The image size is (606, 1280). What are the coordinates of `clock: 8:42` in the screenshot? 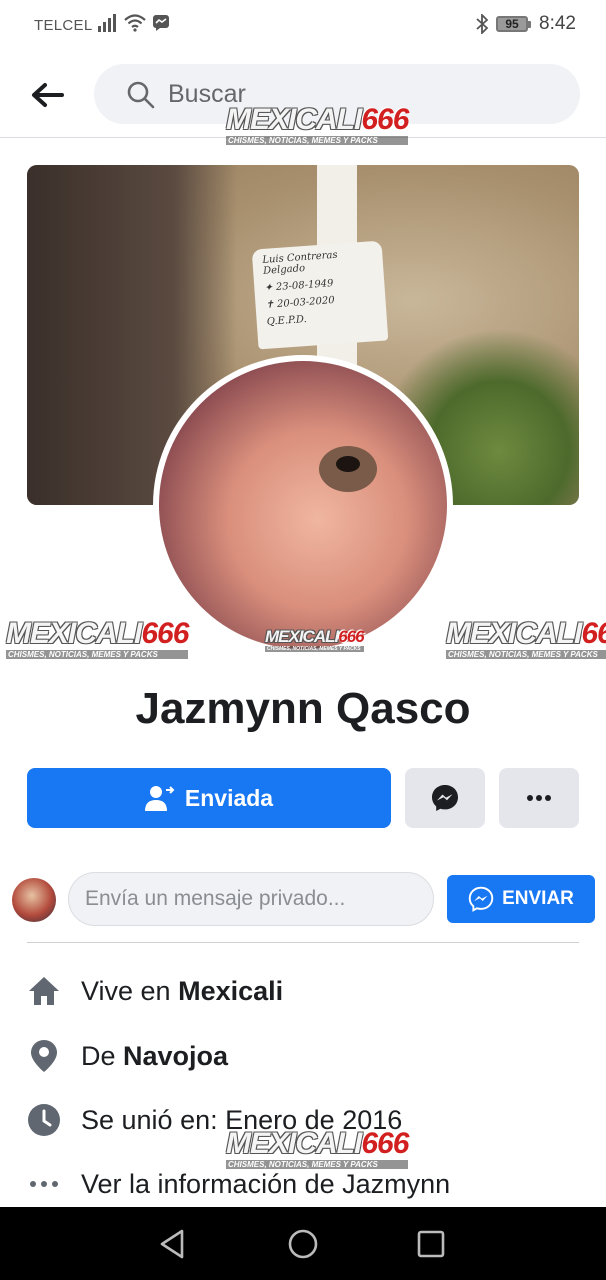 It's located at (557, 23).